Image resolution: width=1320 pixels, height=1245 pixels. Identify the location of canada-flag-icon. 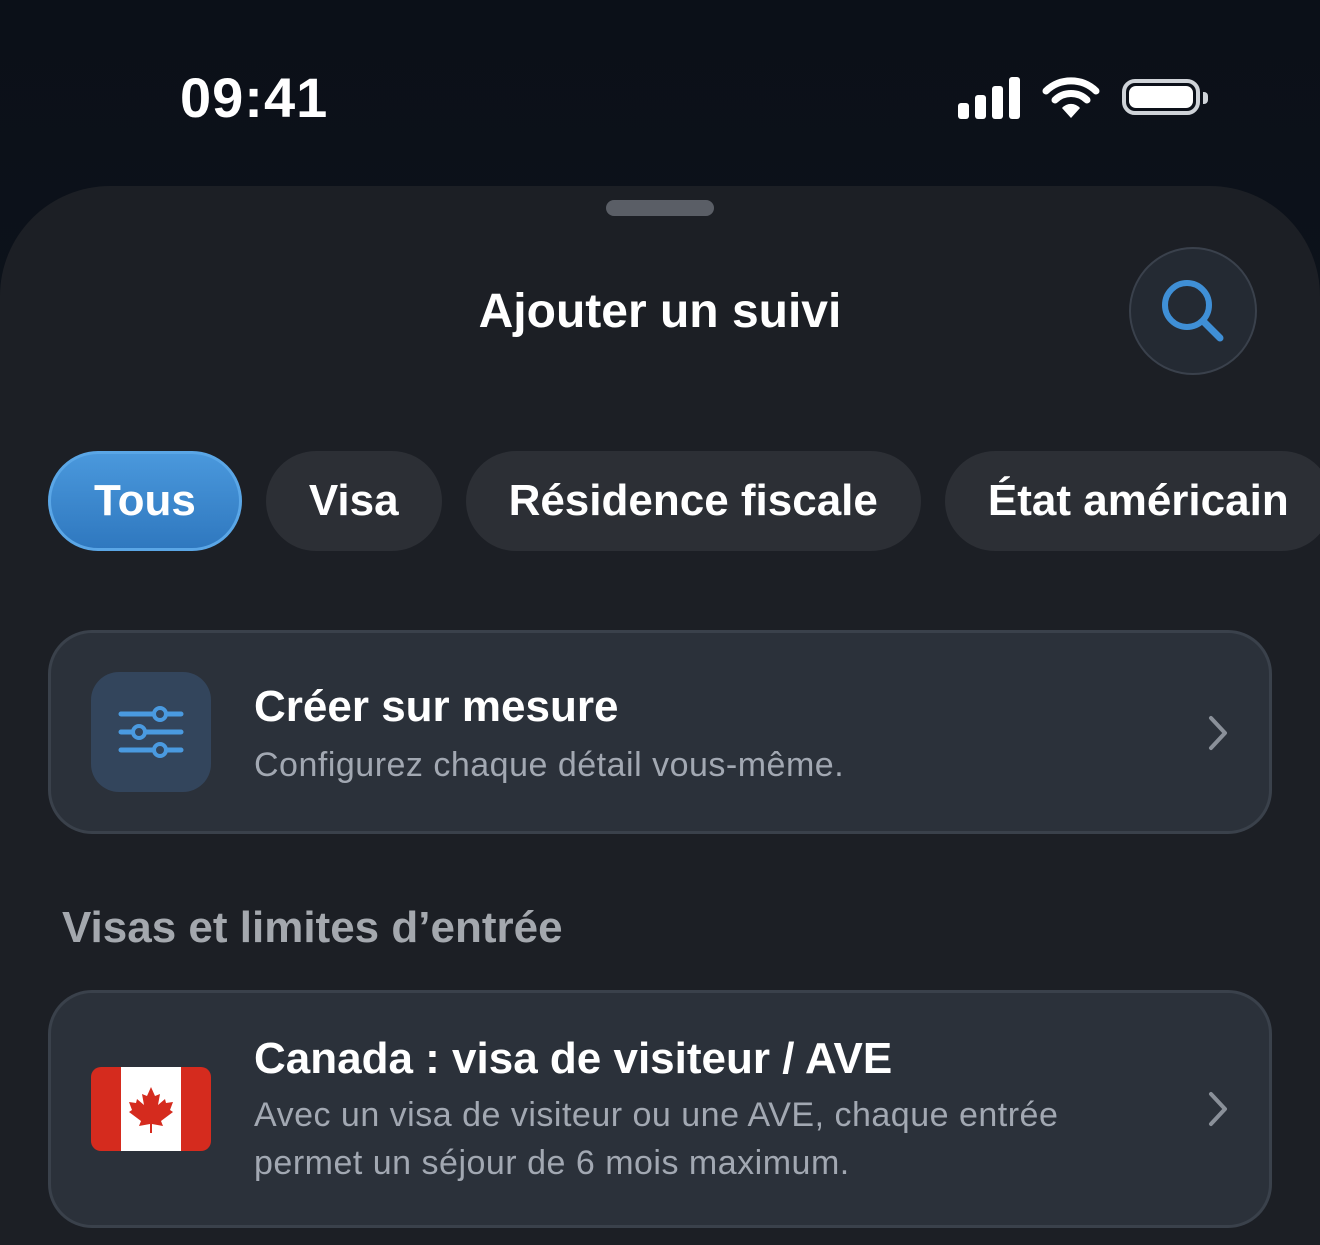
(151, 1109).